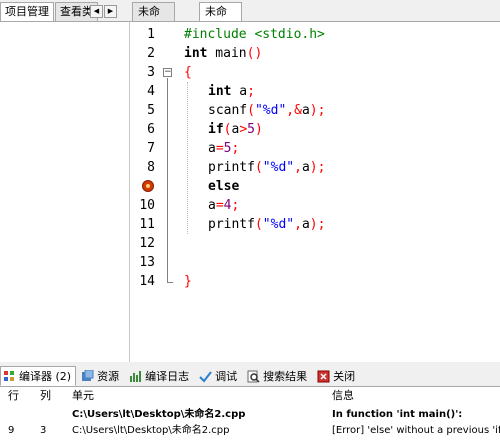 The image size is (500, 440). I want to click on column-header-col: 列, so click(45, 396).